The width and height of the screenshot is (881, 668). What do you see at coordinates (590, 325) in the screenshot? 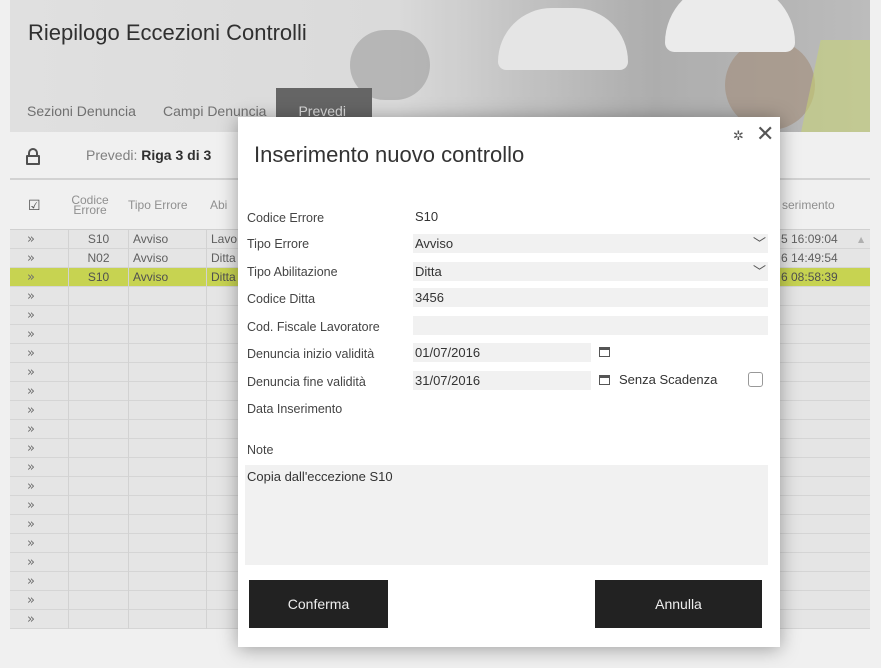
I see `cod-fiscale-input` at bounding box center [590, 325].